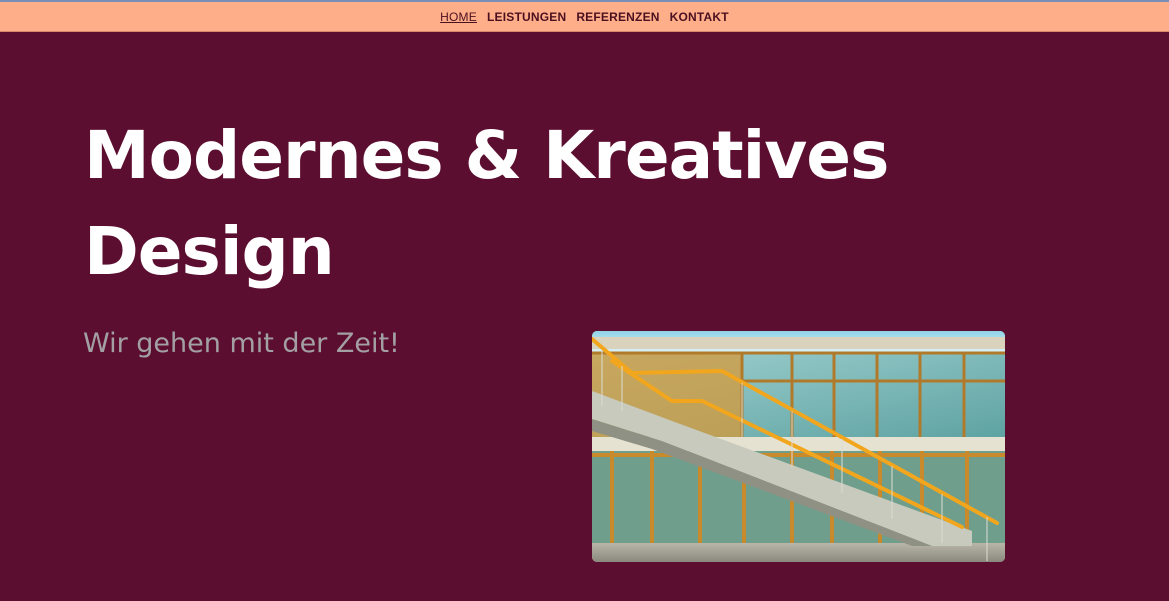 The width and height of the screenshot is (1169, 601). I want to click on nav-link-leistungen: LEISTUNGEN, so click(526, 17).